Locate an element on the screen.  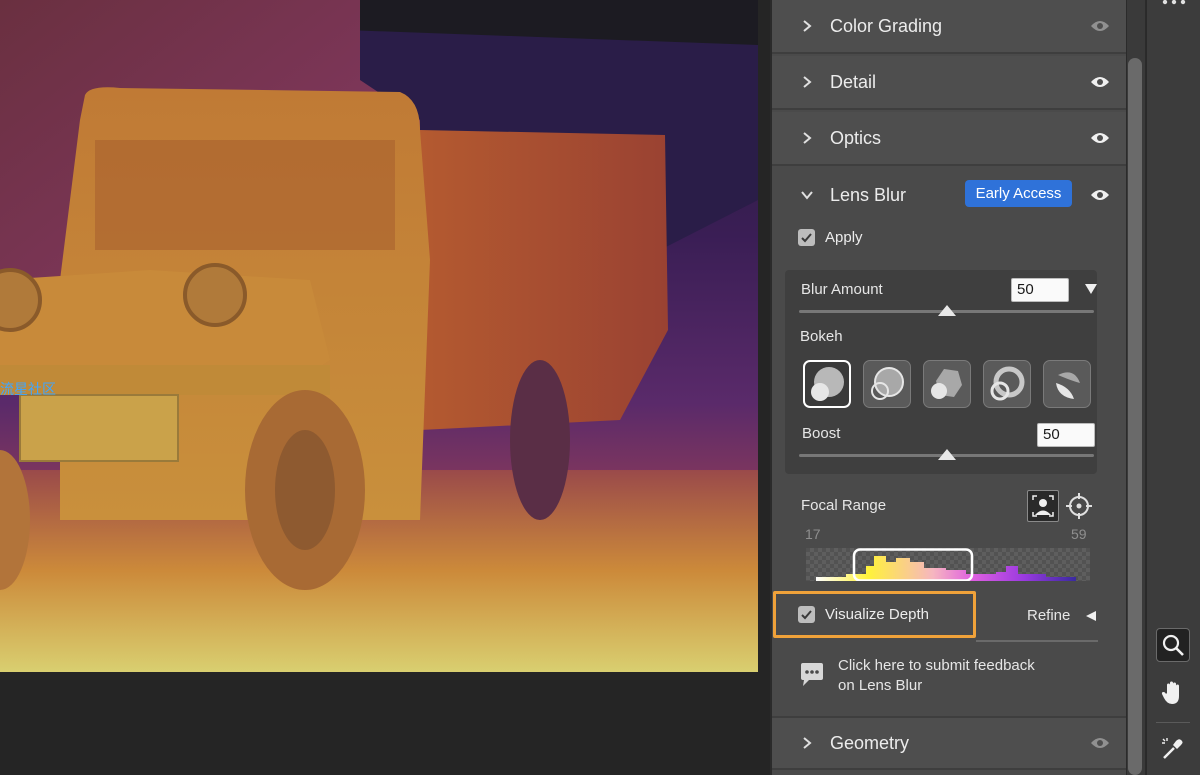
bokeh-circle-icon is located at coordinates (827, 384).